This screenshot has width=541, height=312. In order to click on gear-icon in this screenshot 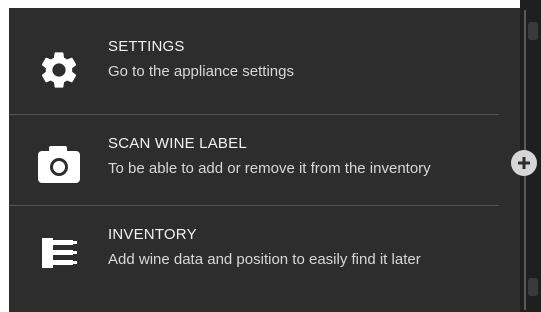, I will do `click(59, 70)`.